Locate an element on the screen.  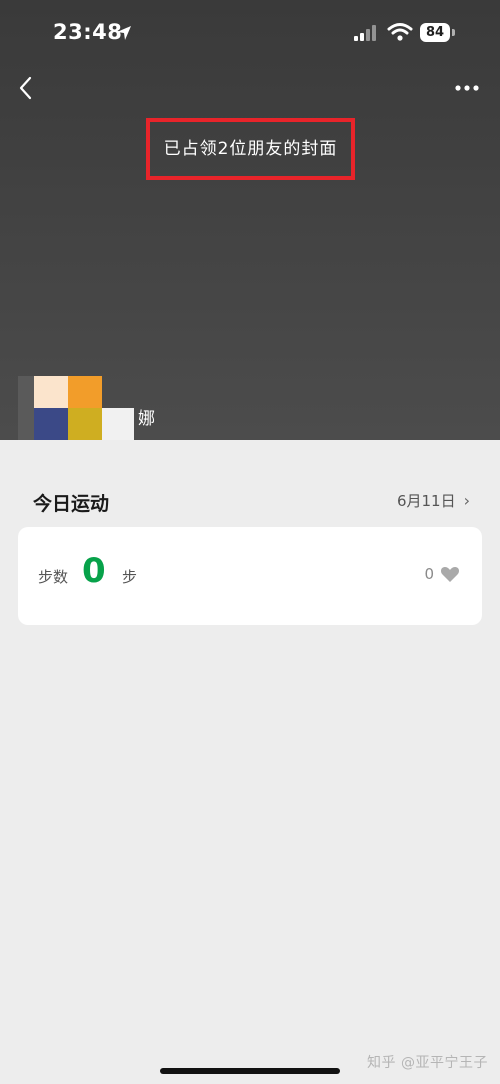
battery-tip is located at coordinates (453, 32).